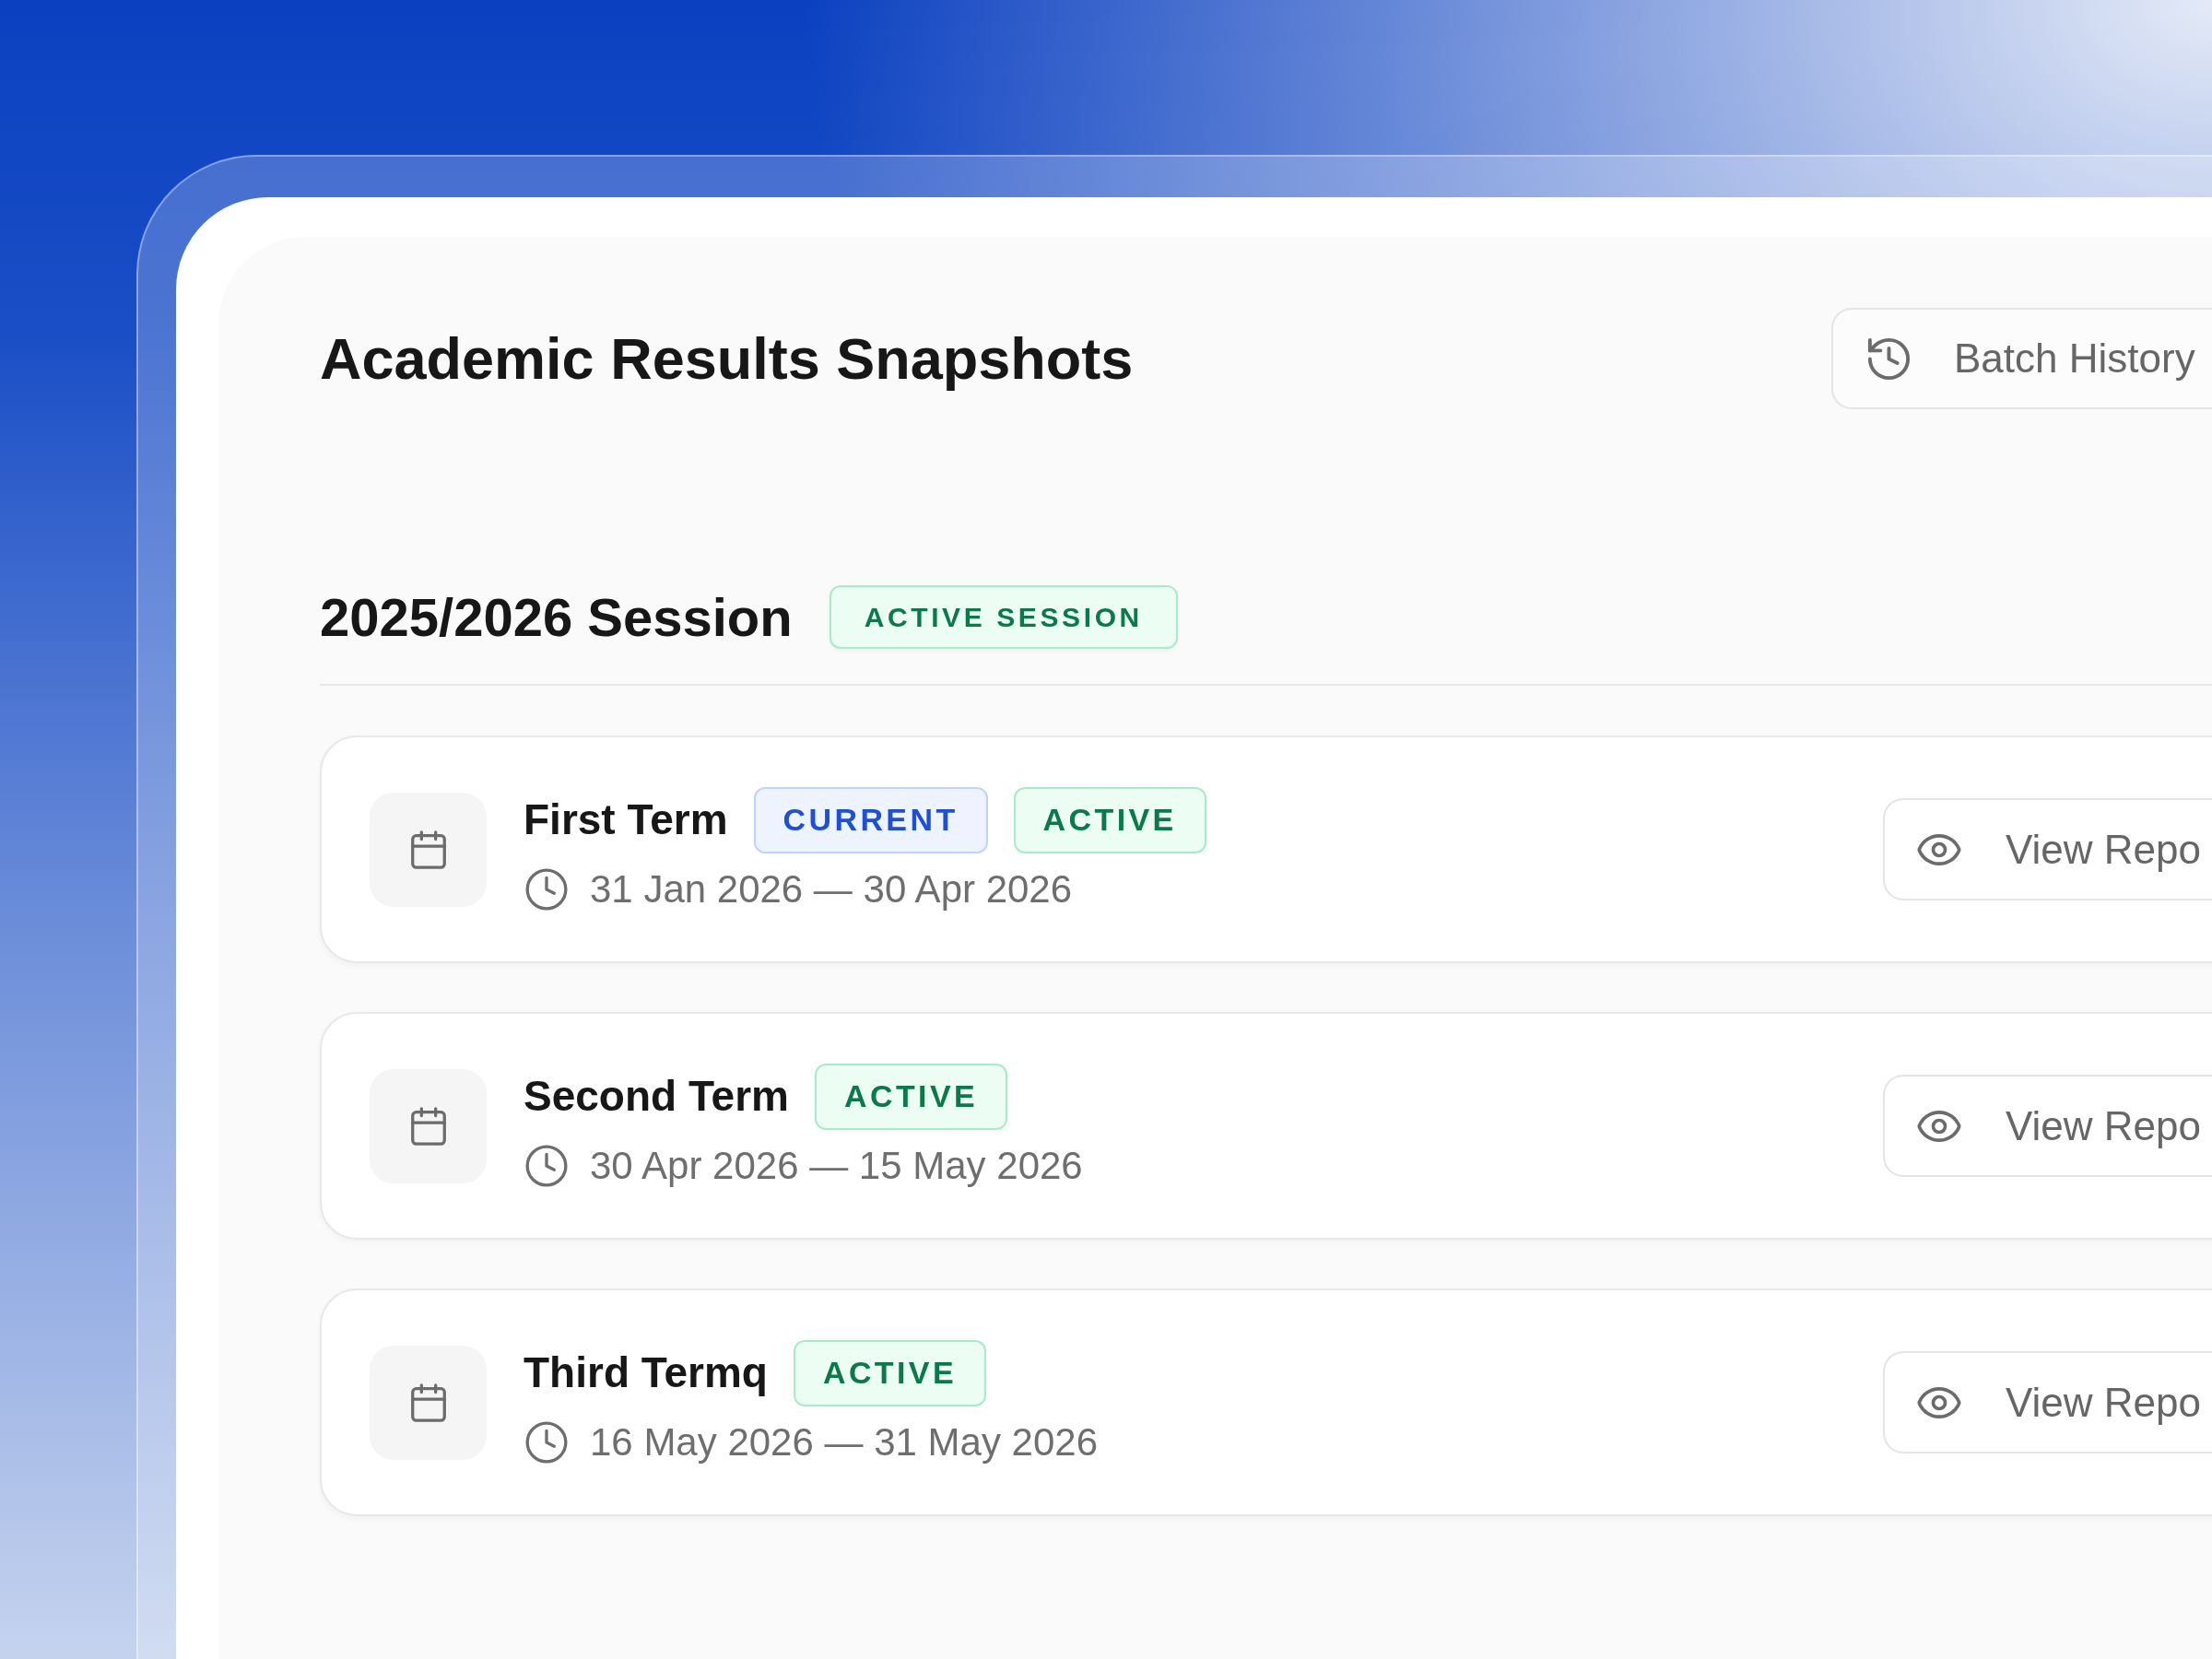  What do you see at coordinates (844, 1442) in the screenshot?
I see `date-range: 16 May 2026 — 31 May 2026` at bounding box center [844, 1442].